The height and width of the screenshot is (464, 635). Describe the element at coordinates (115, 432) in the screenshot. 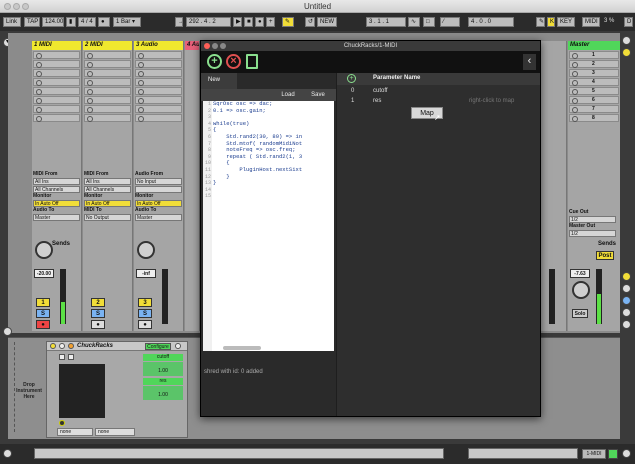

I see `mapping-select-2: none` at that location.